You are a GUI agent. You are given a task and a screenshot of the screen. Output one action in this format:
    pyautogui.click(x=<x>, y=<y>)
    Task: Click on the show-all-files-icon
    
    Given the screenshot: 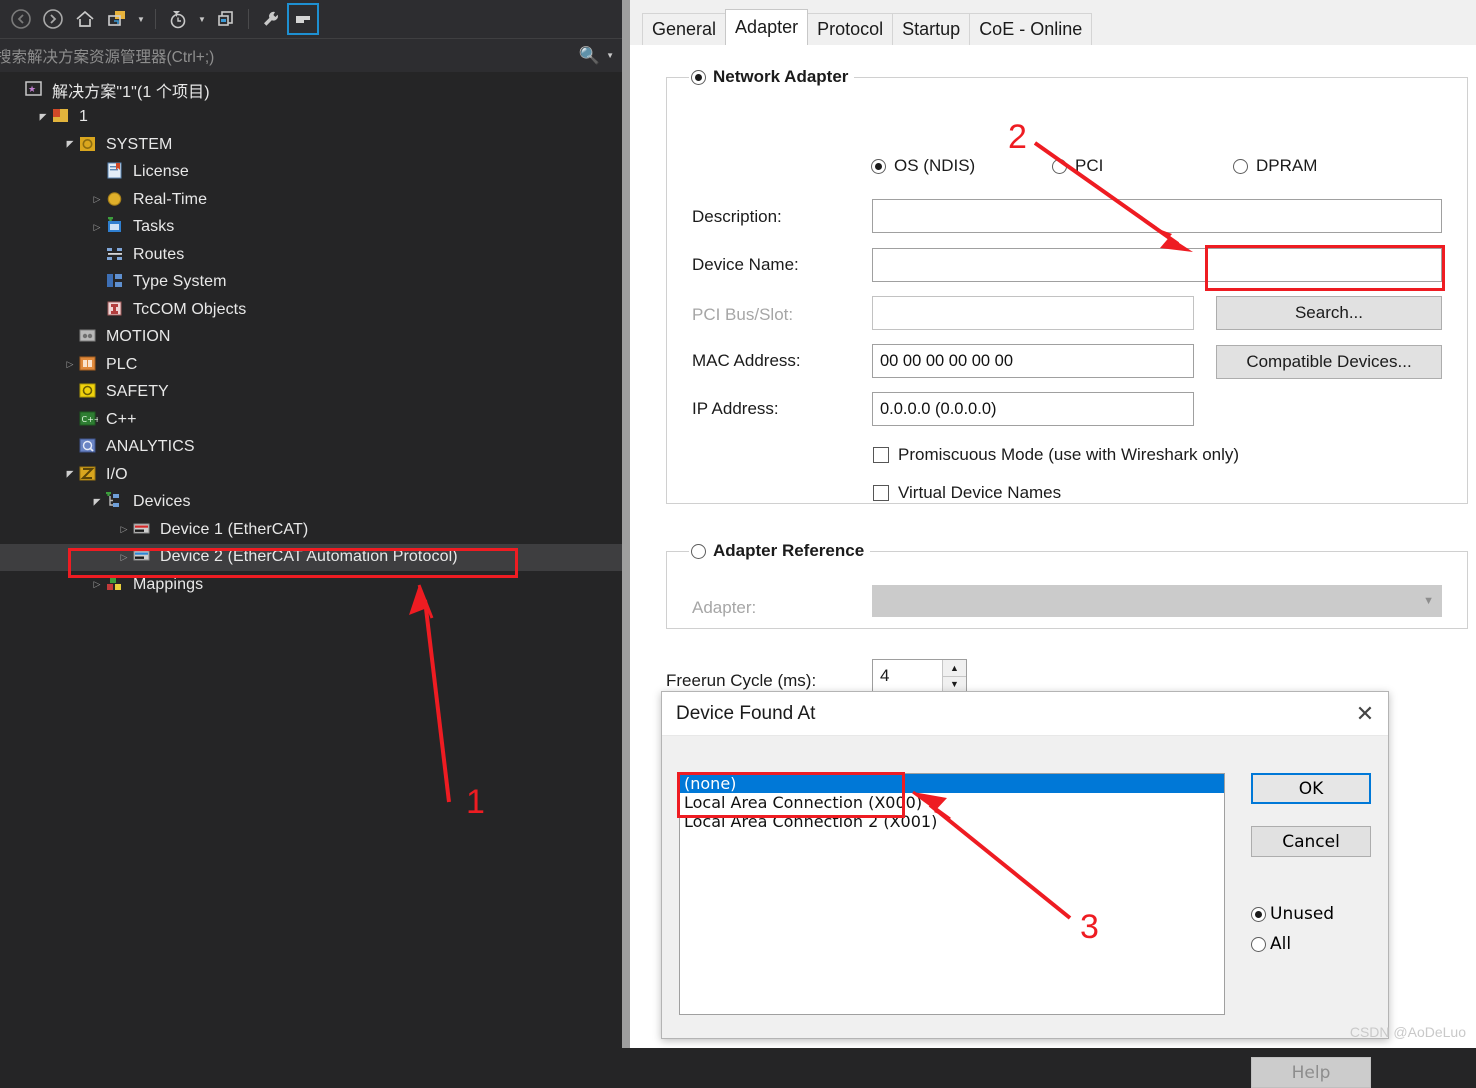 What is the action you would take?
    pyautogui.click(x=226, y=19)
    